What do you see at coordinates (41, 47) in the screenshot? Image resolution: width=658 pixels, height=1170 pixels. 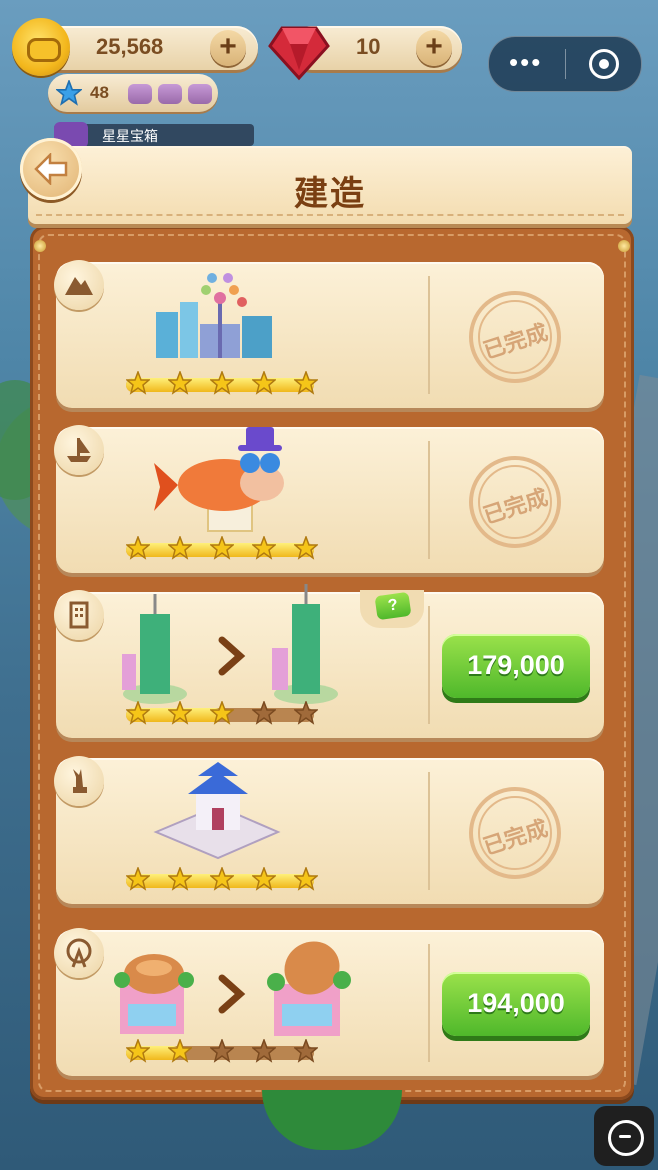 I see `coin-icon` at bounding box center [41, 47].